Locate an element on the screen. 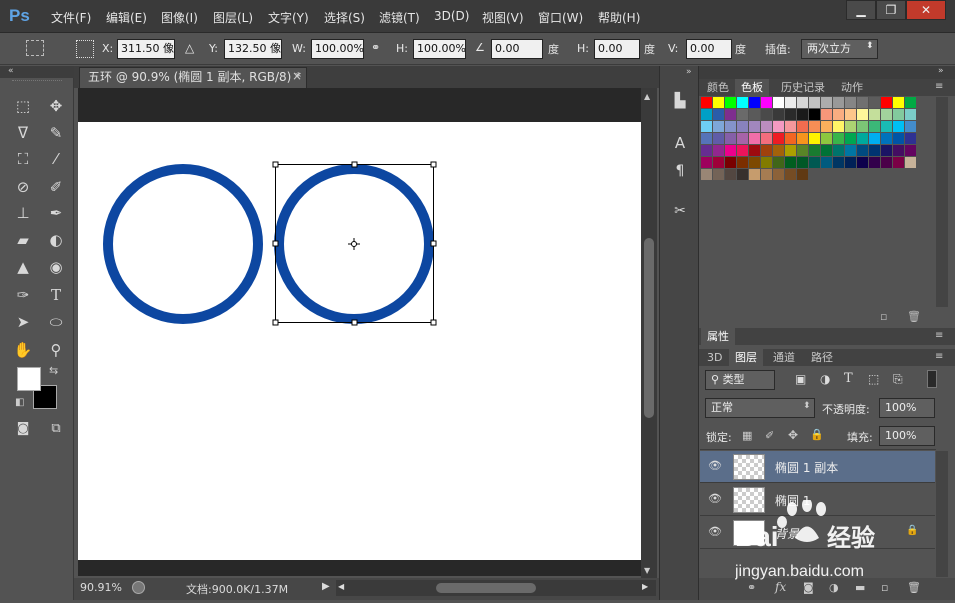 This screenshot has height=603, width=955. zoom-tool-icon: ⚲ is located at coordinates (56, 350).